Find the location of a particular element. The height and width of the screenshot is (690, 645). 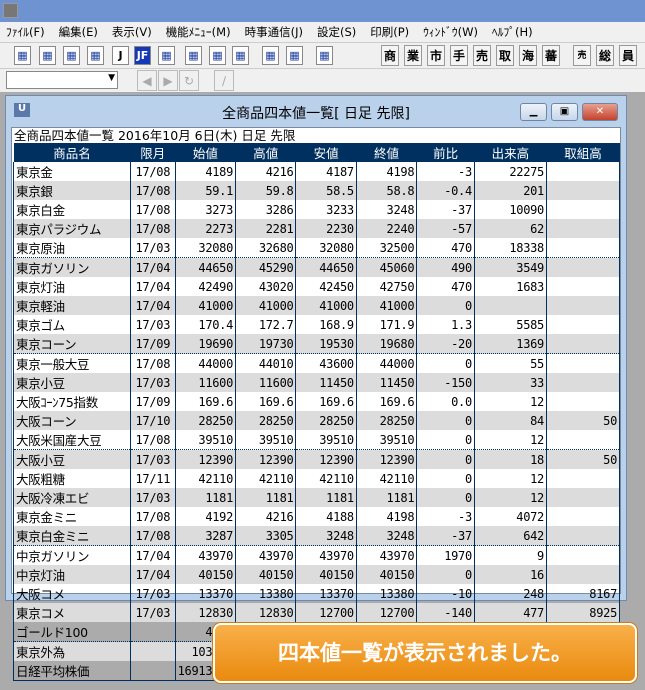

cell-name: ゴールド100 is located at coordinates (72, 632).